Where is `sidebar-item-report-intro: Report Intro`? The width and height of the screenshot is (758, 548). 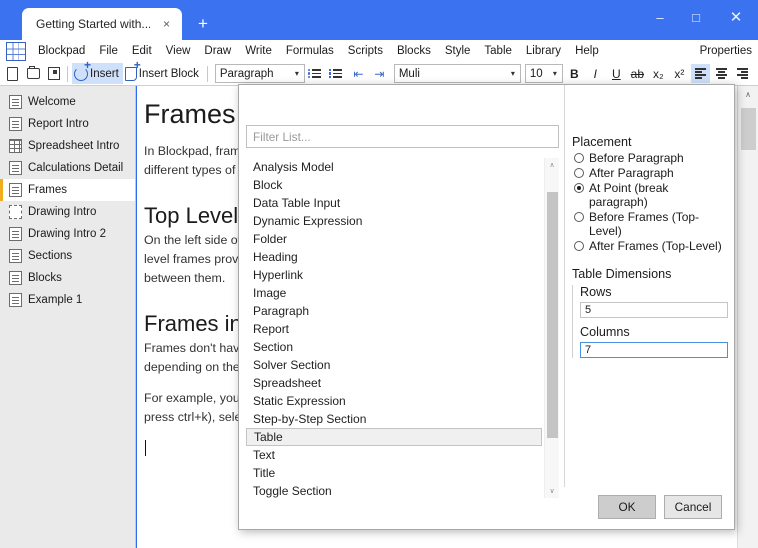
sidebar-item-report-intro: Report Intro is located at coordinates (67, 124).